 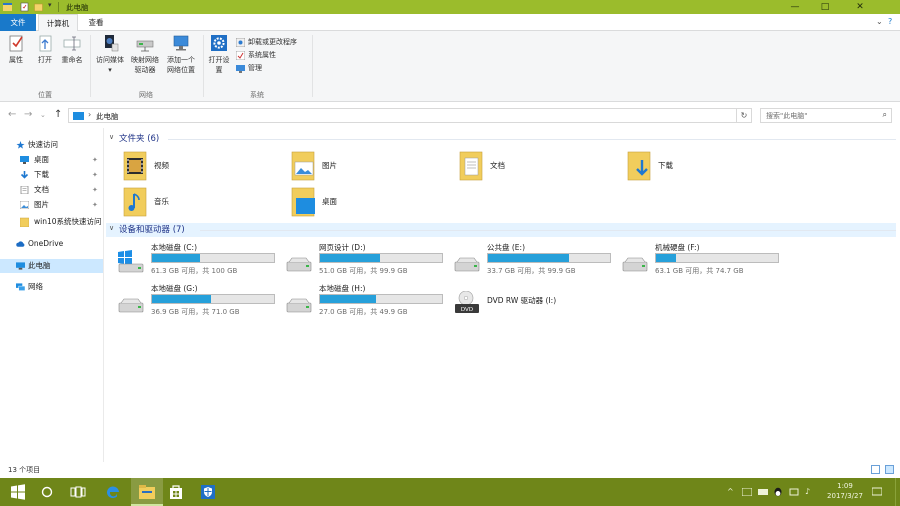 What do you see at coordinates (358, 261) in the screenshot?
I see `drive-d: 网页设计 (D:) 51.0 GB 可用，共 99.9 GB` at bounding box center [358, 261].